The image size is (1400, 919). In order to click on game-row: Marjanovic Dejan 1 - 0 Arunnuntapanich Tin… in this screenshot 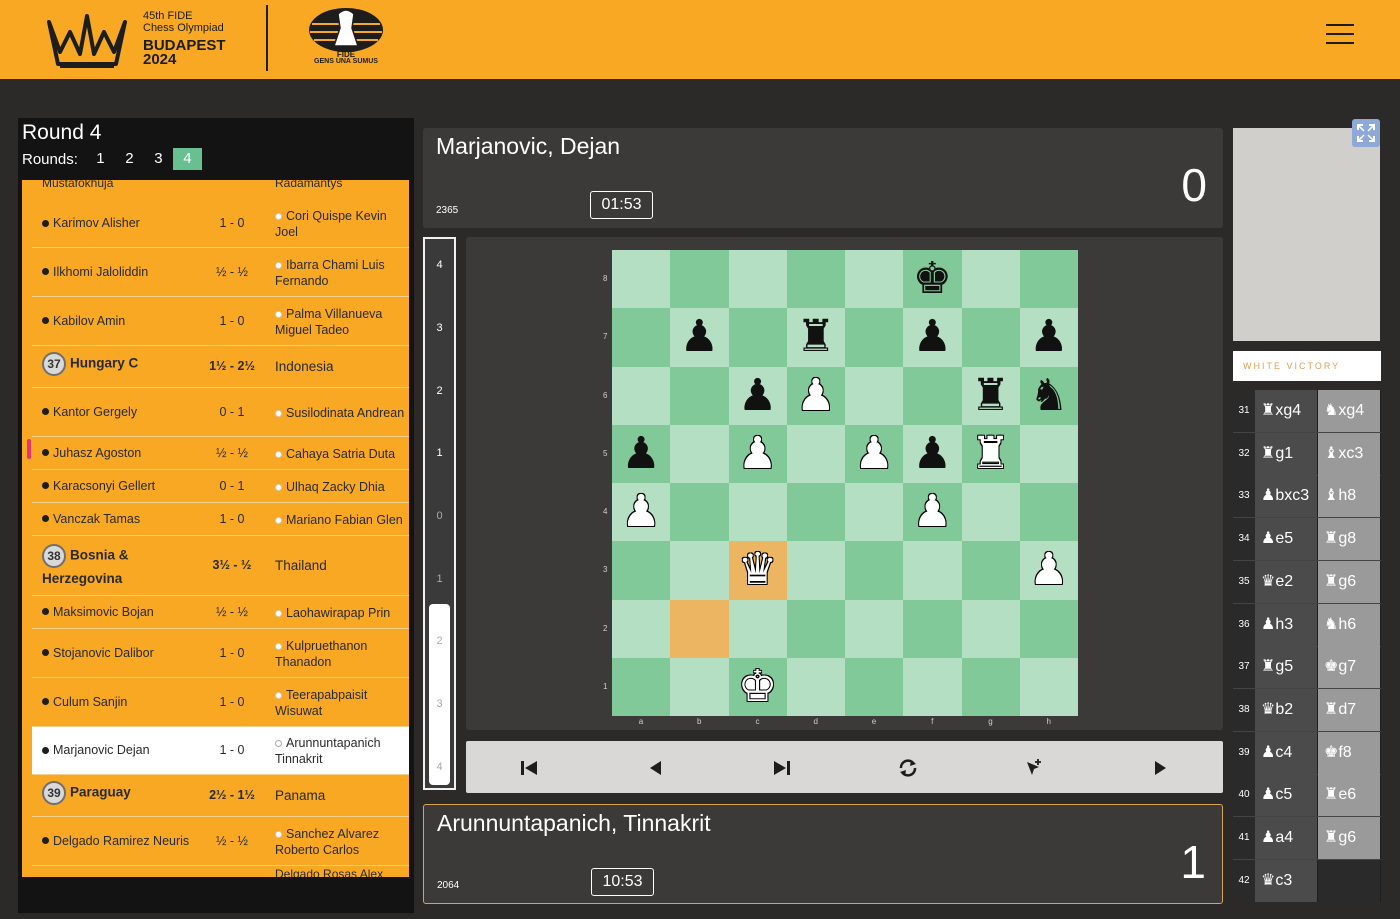, I will do `click(220, 751)`.